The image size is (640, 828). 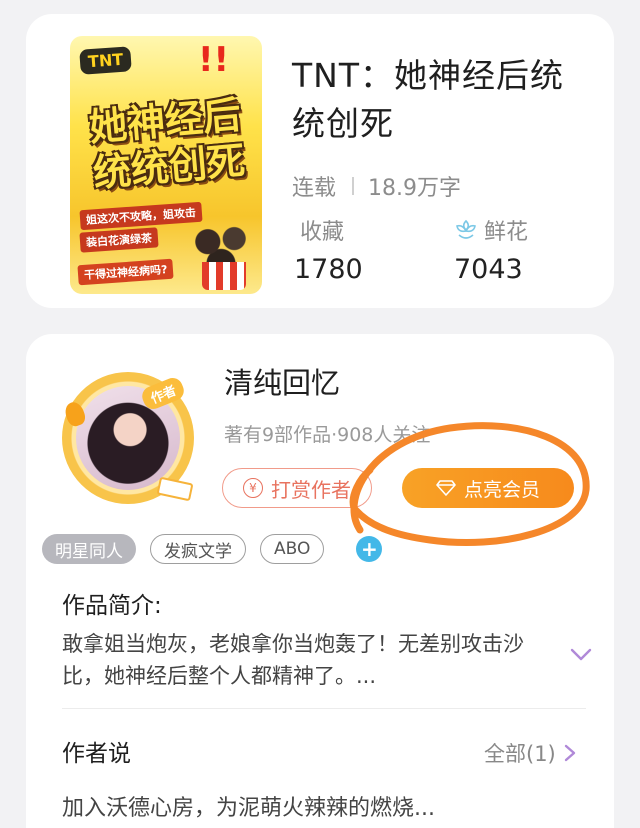 What do you see at coordinates (569, 753) in the screenshot?
I see `chevron-right-icon` at bounding box center [569, 753].